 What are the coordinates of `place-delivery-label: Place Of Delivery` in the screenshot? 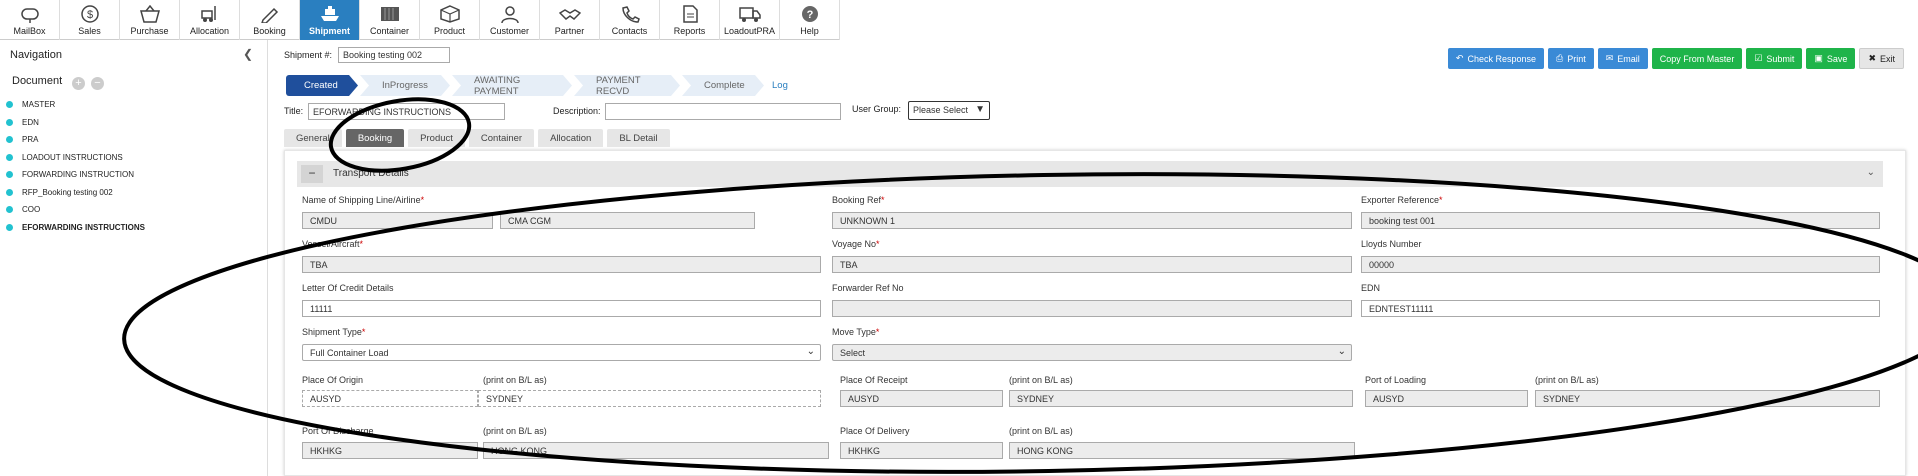 It's located at (875, 431).